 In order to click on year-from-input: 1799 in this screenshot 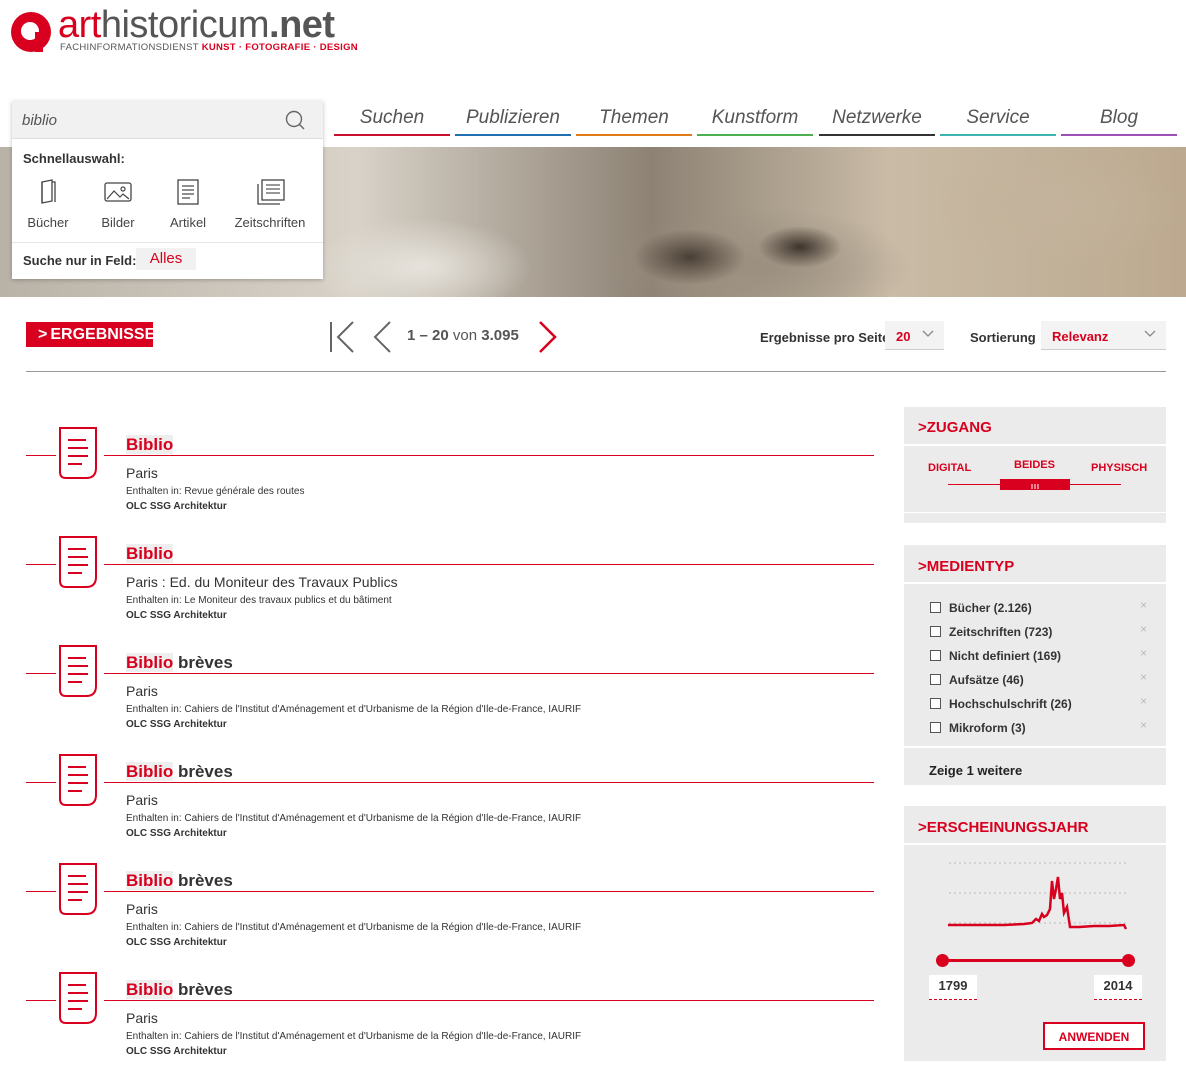, I will do `click(953, 987)`.